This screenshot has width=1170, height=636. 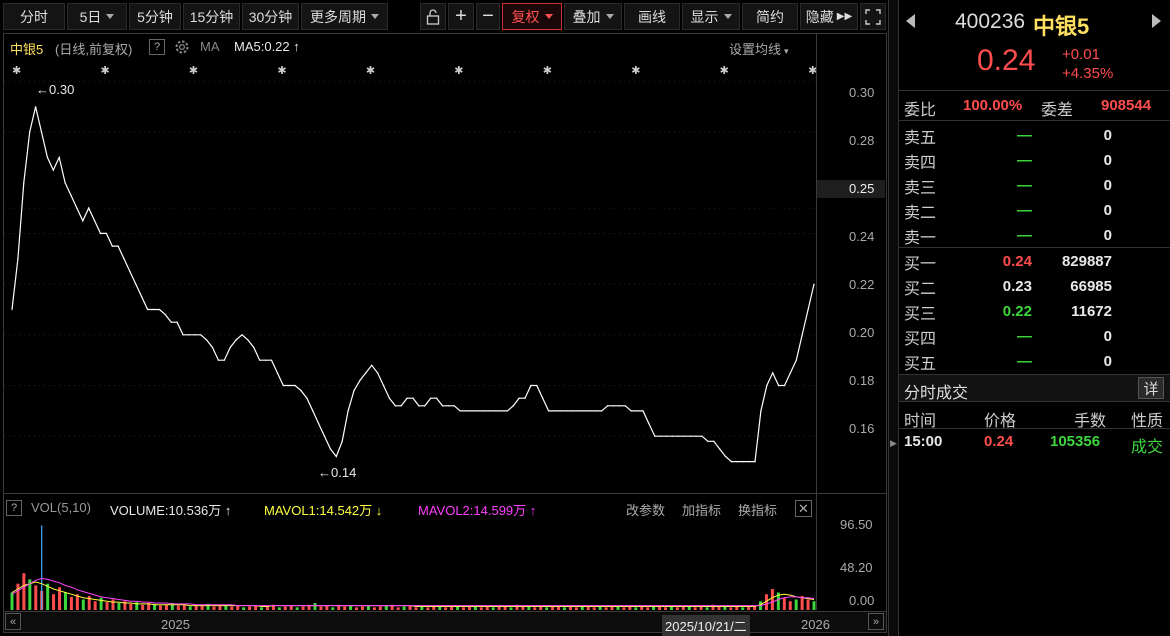 I want to click on unlock-icon, so click(x=433, y=16).